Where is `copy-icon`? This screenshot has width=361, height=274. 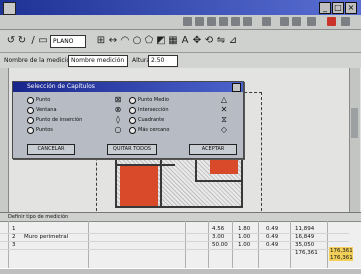 copy-icon is located at coordinates (211, 21).